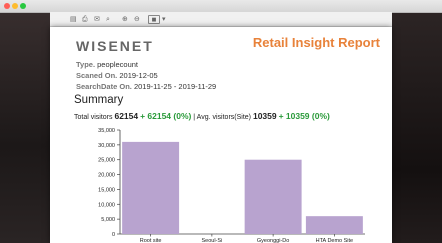 This screenshot has height=243, width=442. What do you see at coordinates (97, 75) in the screenshot?
I see `scanned-label: Scaned On.` at bounding box center [97, 75].